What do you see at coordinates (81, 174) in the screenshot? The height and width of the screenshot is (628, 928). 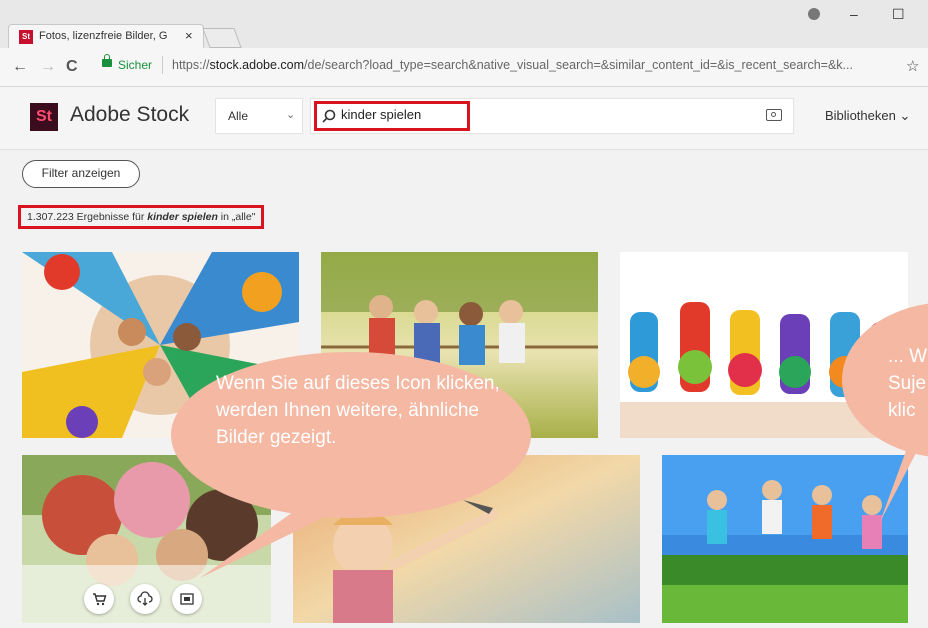 I see `filter-button: Filter anzeigen` at bounding box center [81, 174].